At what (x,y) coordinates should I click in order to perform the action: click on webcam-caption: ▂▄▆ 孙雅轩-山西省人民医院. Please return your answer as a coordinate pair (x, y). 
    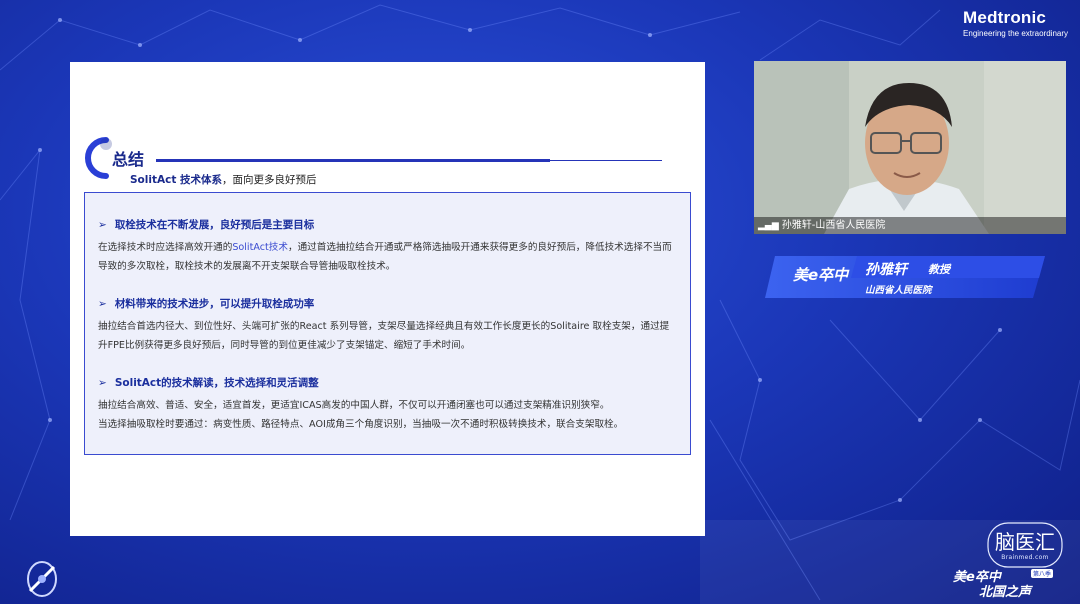
    Looking at the image, I should click on (910, 225).